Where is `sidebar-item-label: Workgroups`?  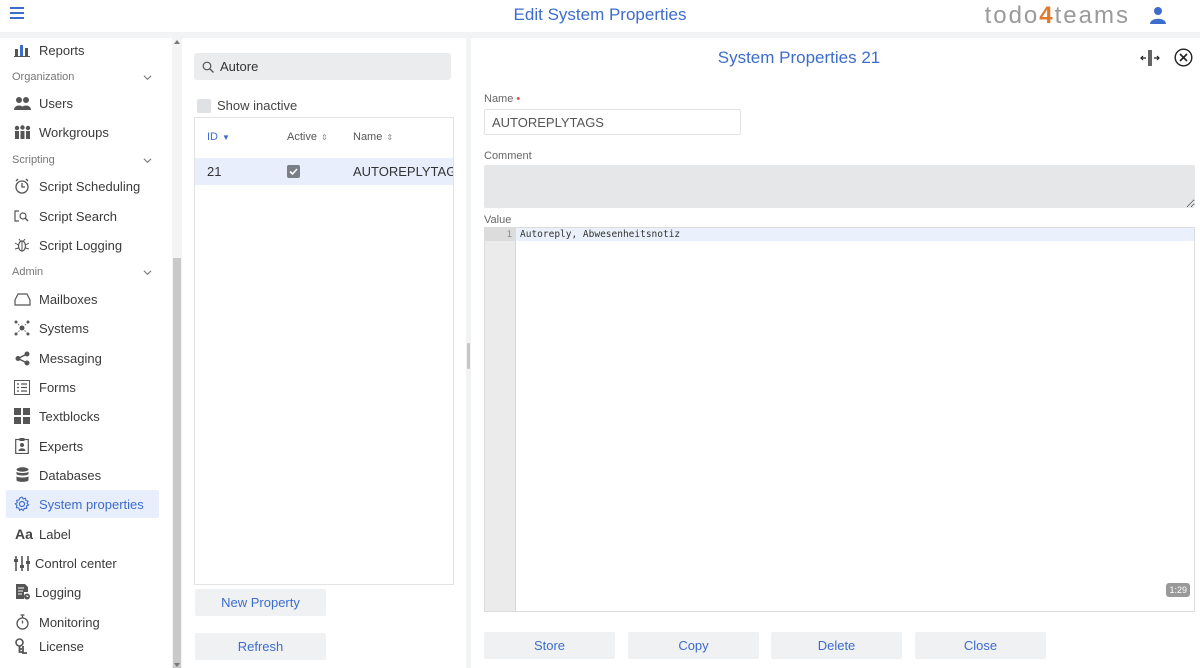
sidebar-item-label: Workgroups is located at coordinates (74, 132).